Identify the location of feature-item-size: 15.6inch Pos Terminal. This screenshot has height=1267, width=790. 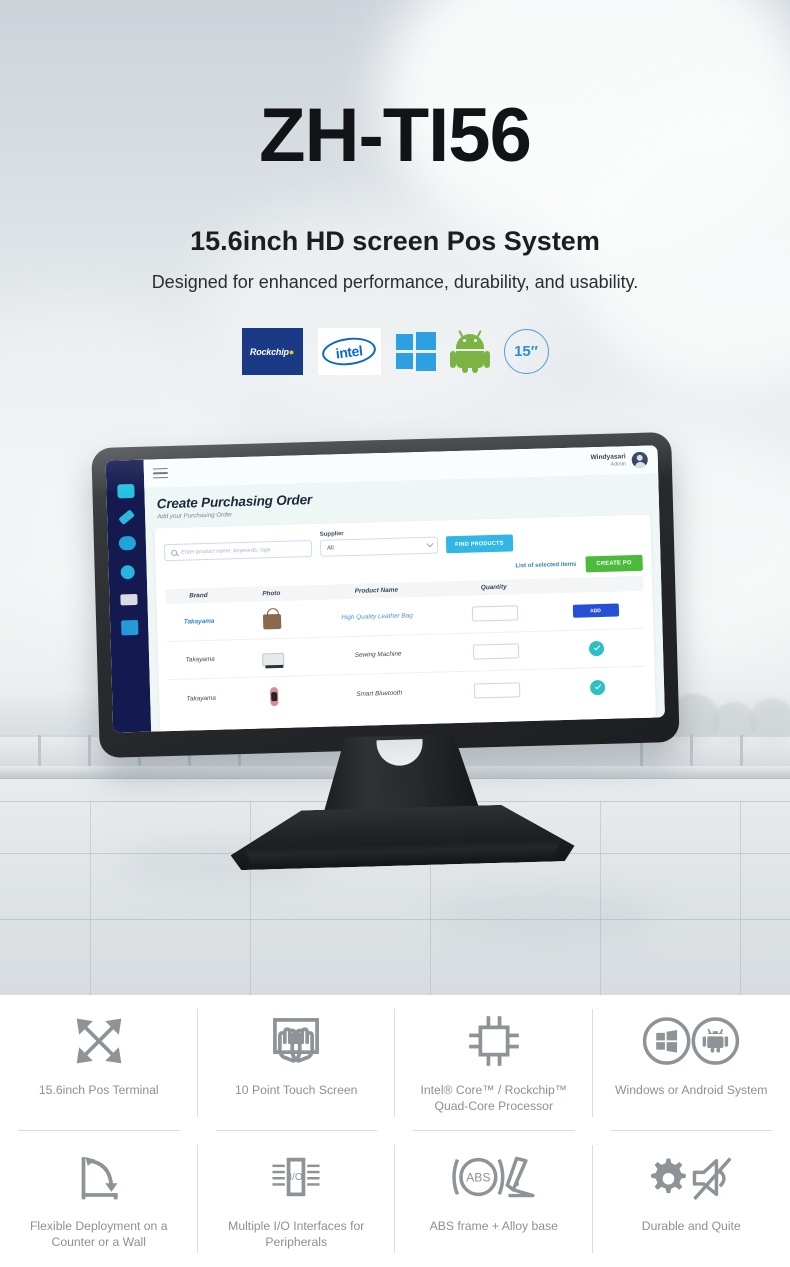
(99, 1063).